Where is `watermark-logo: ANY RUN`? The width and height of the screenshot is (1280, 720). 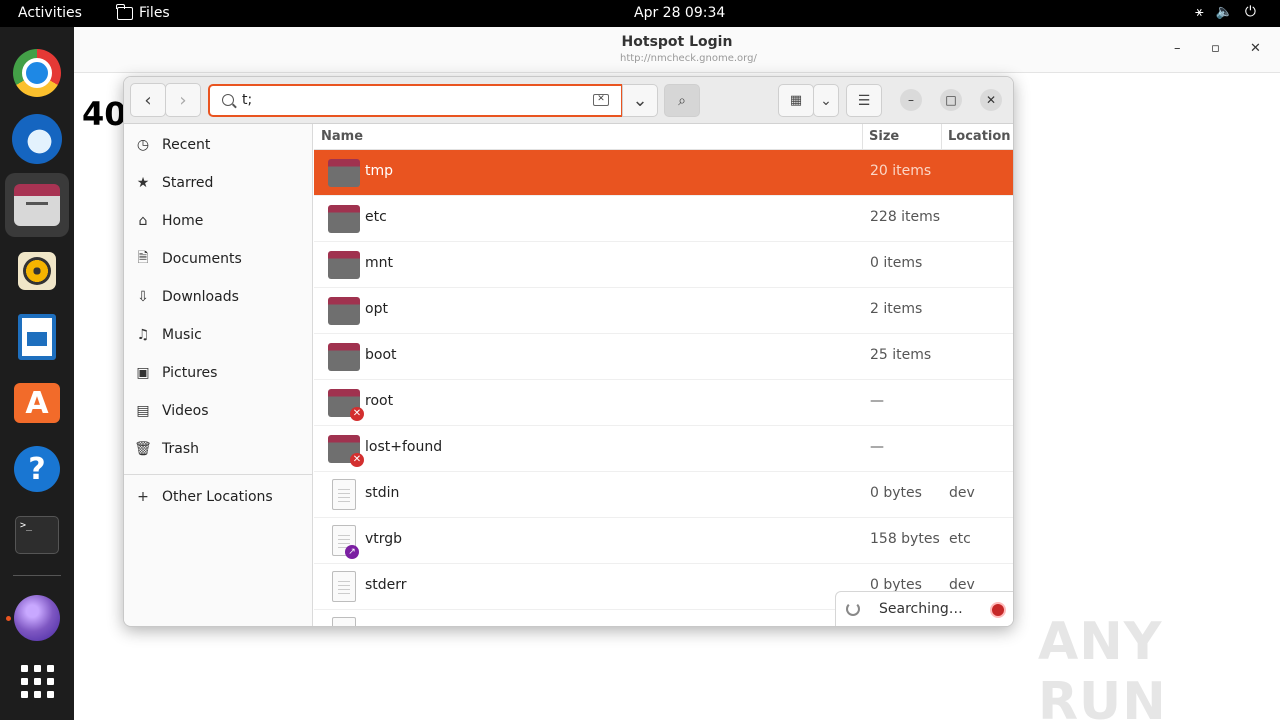 watermark-logo: ANY RUN is located at coordinates (1102, 666).